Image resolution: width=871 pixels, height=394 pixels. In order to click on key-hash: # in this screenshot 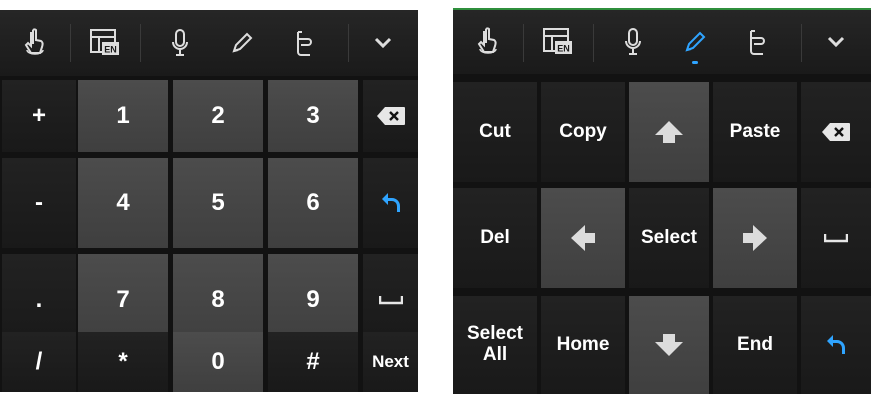, I will do `click(313, 362)`.